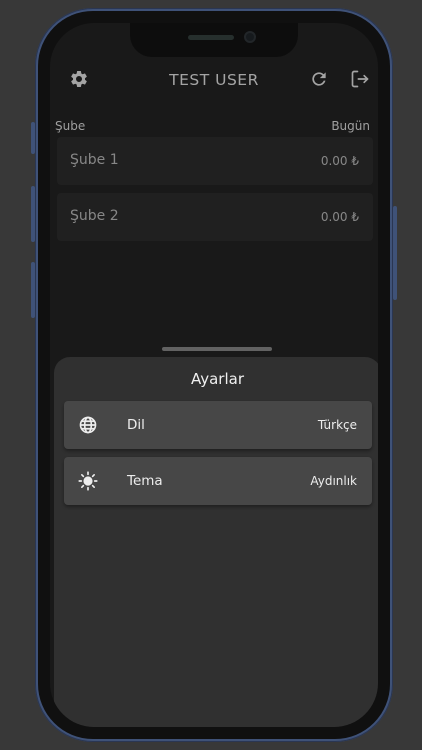 Image resolution: width=422 pixels, height=750 pixels. What do you see at coordinates (88, 481) in the screenshot?
I see `sun-icon` at bounding box center [88, 481].